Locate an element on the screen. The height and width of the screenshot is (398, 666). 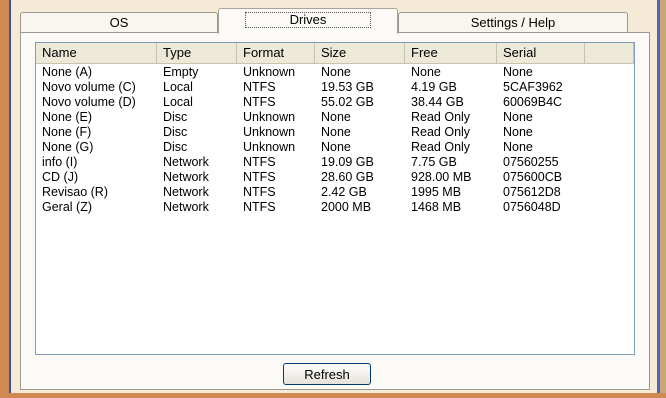
cell-size: 19.09 GB is located at coordinates (347, 162).